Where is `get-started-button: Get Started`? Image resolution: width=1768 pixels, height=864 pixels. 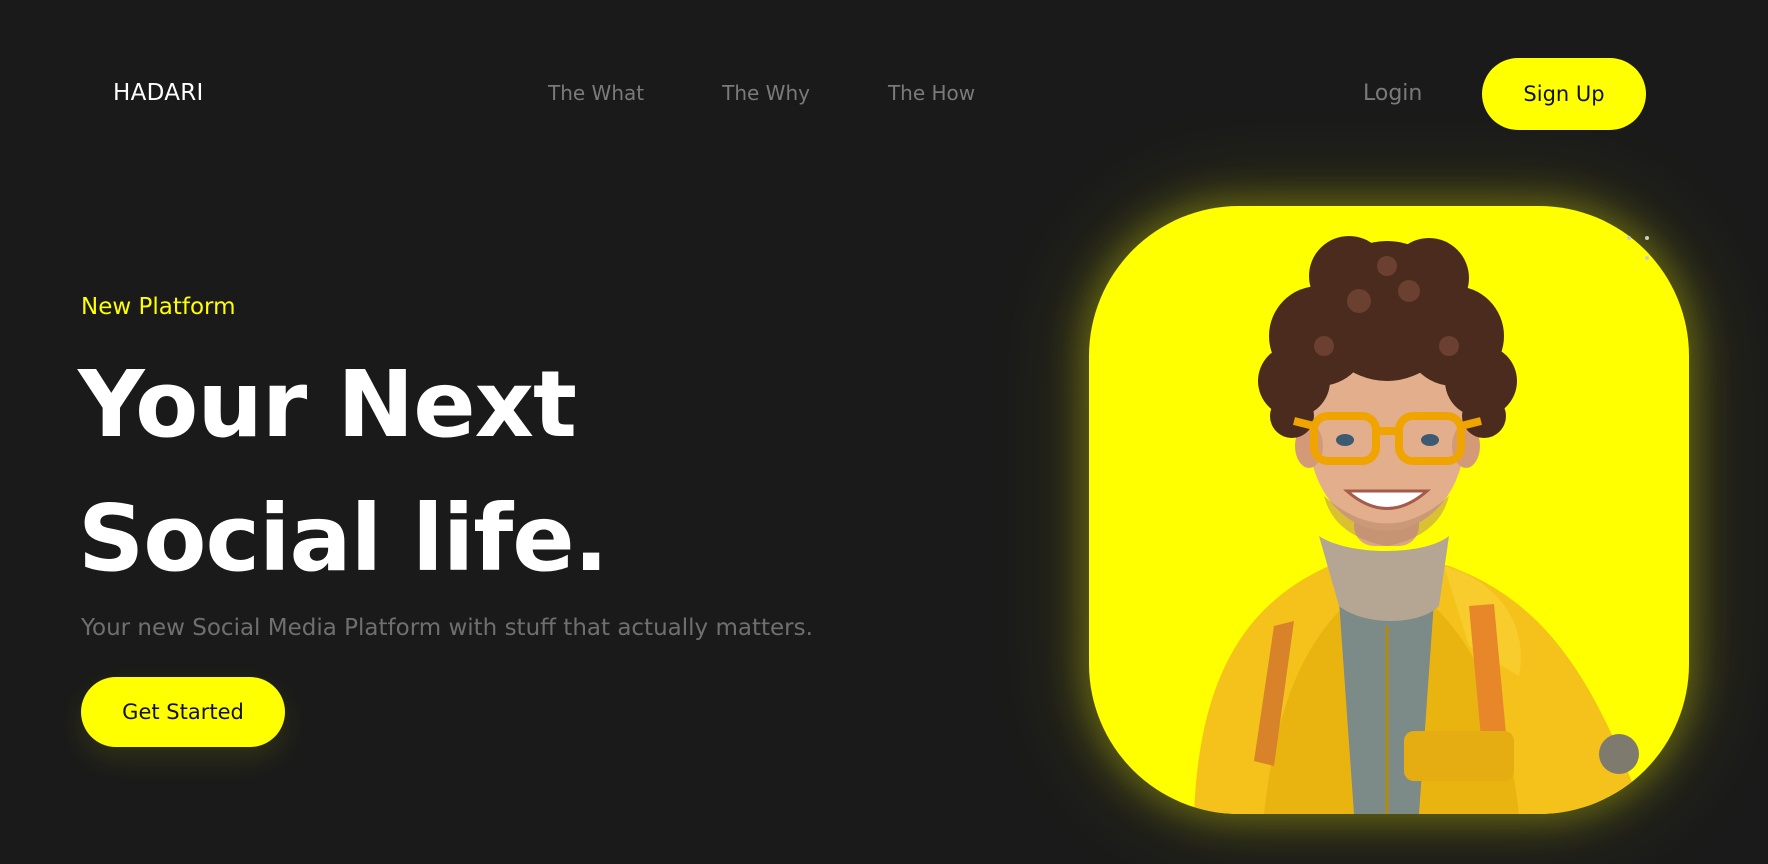 get-started-button: Get Started is located at coordinates (183, 712).